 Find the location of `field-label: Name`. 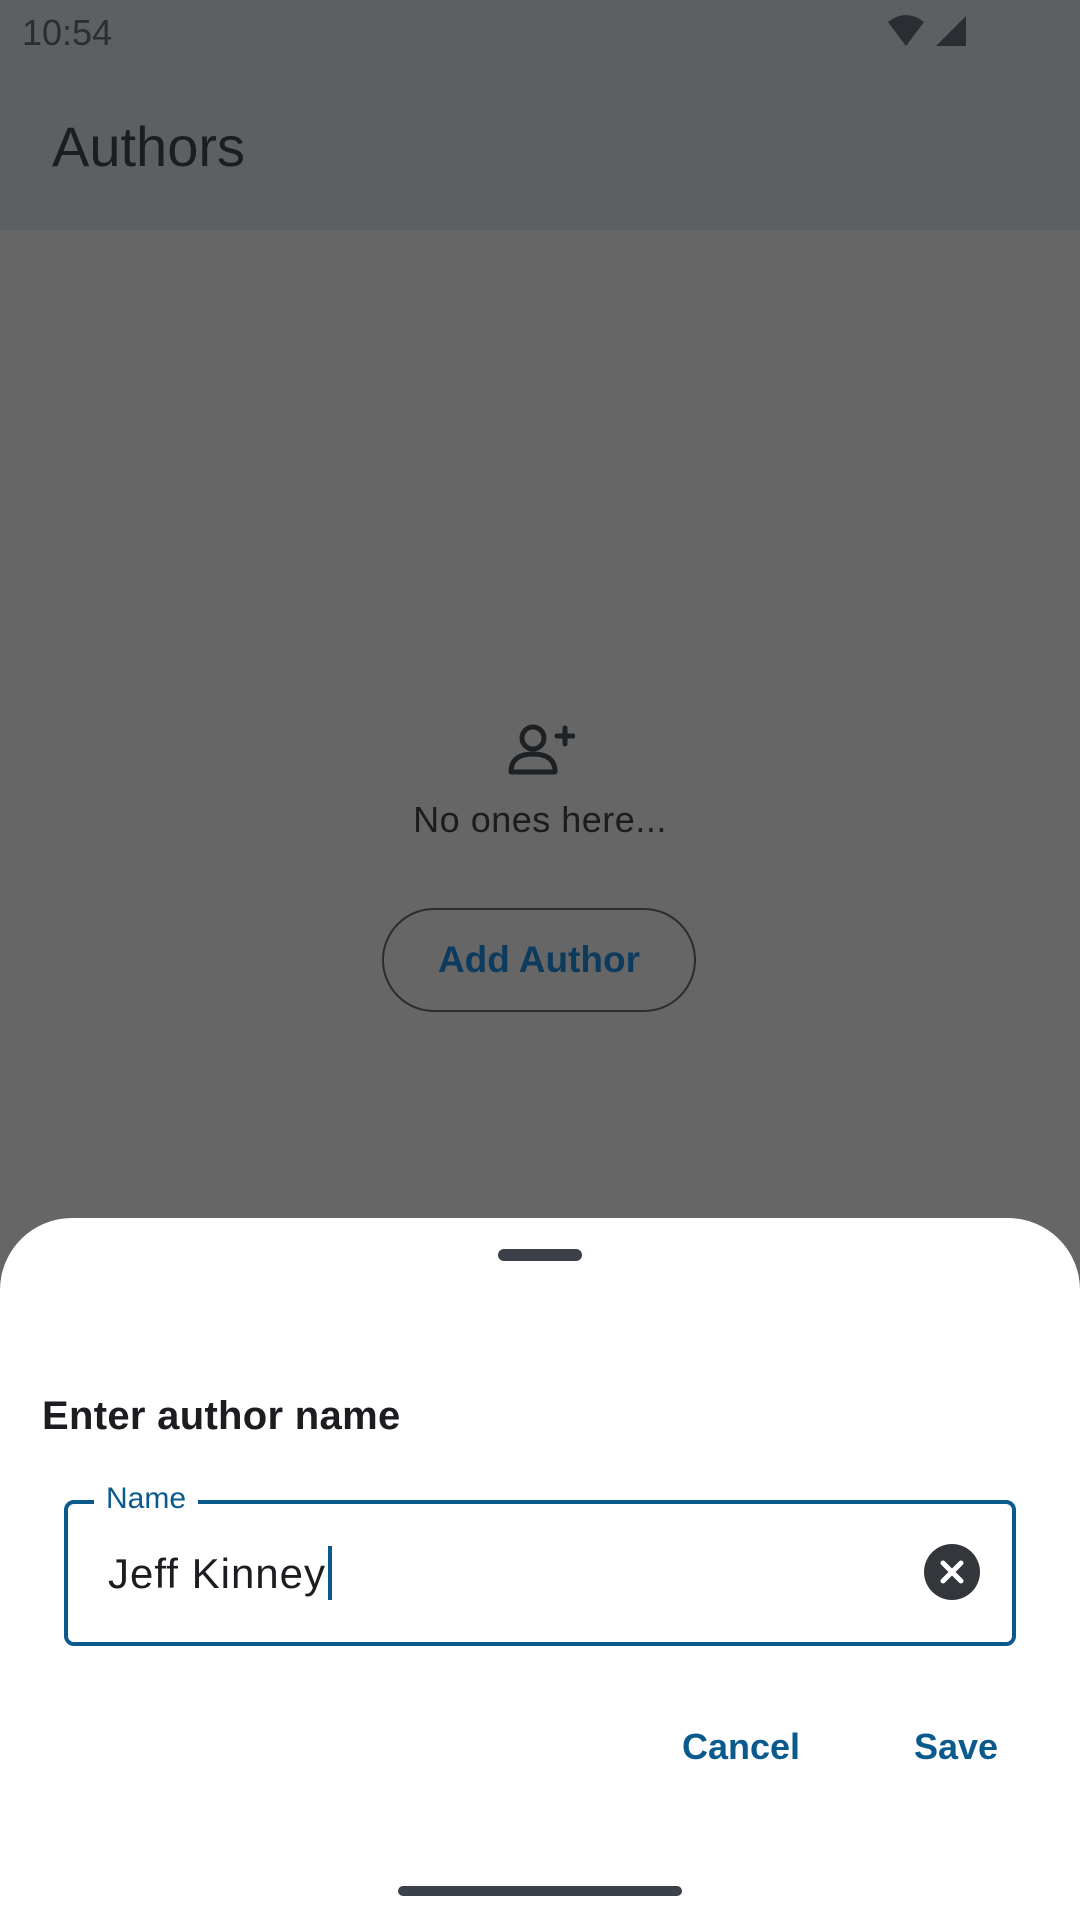

field-label: Name is located at coordinates (146, 1499).